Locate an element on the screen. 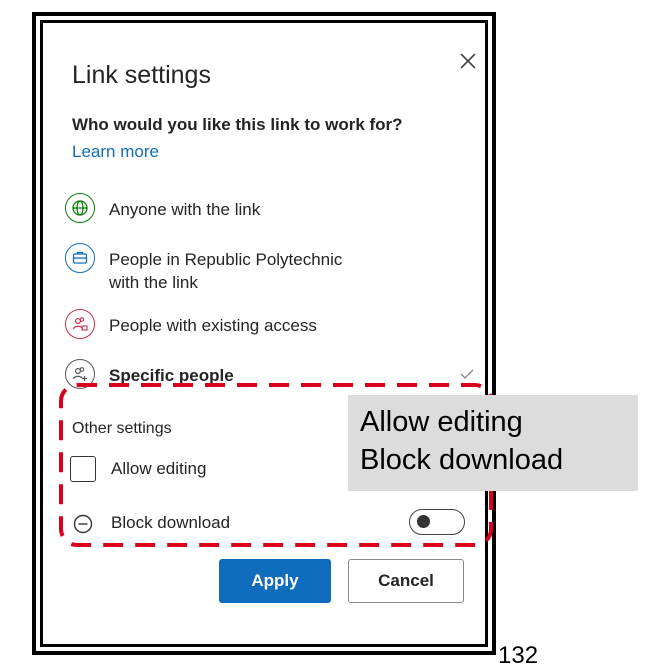 The height and width of the screenshot is (670, 661). briefcase-icon is located at coordinates (80, 258).